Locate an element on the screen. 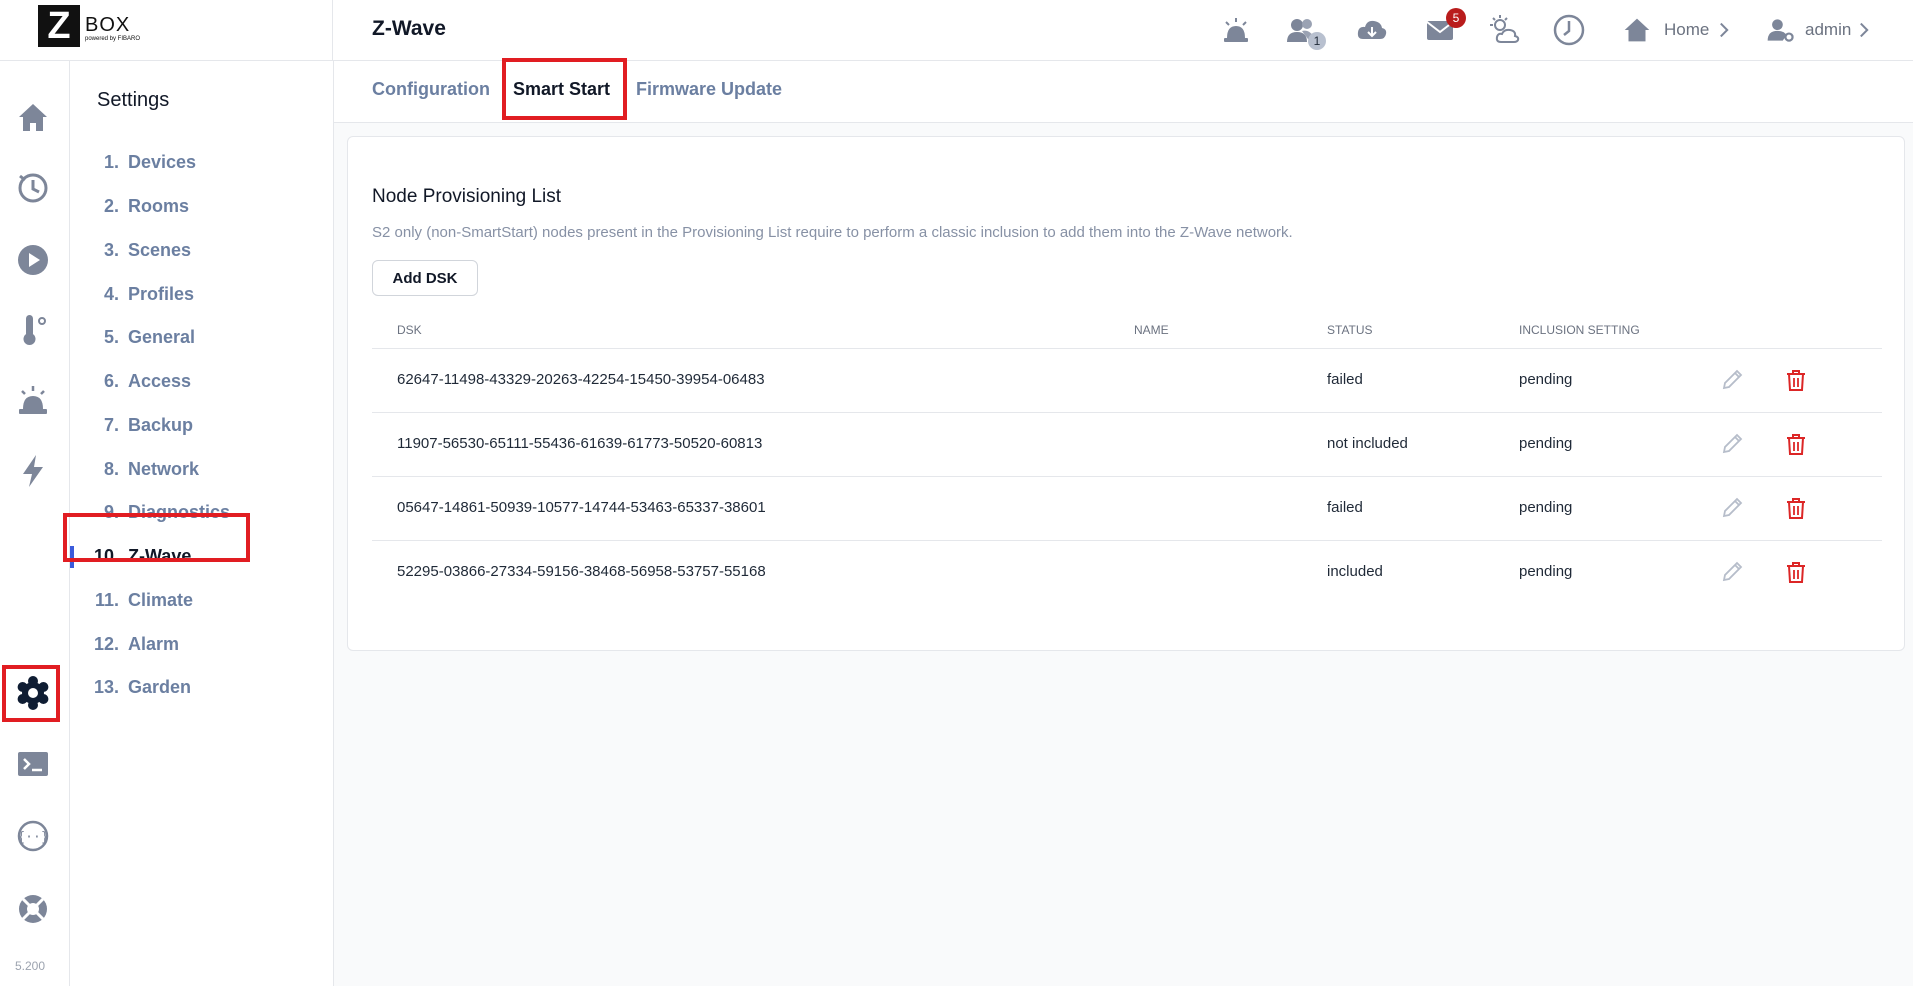  weather-icon is located at coordinates (1505, 30).